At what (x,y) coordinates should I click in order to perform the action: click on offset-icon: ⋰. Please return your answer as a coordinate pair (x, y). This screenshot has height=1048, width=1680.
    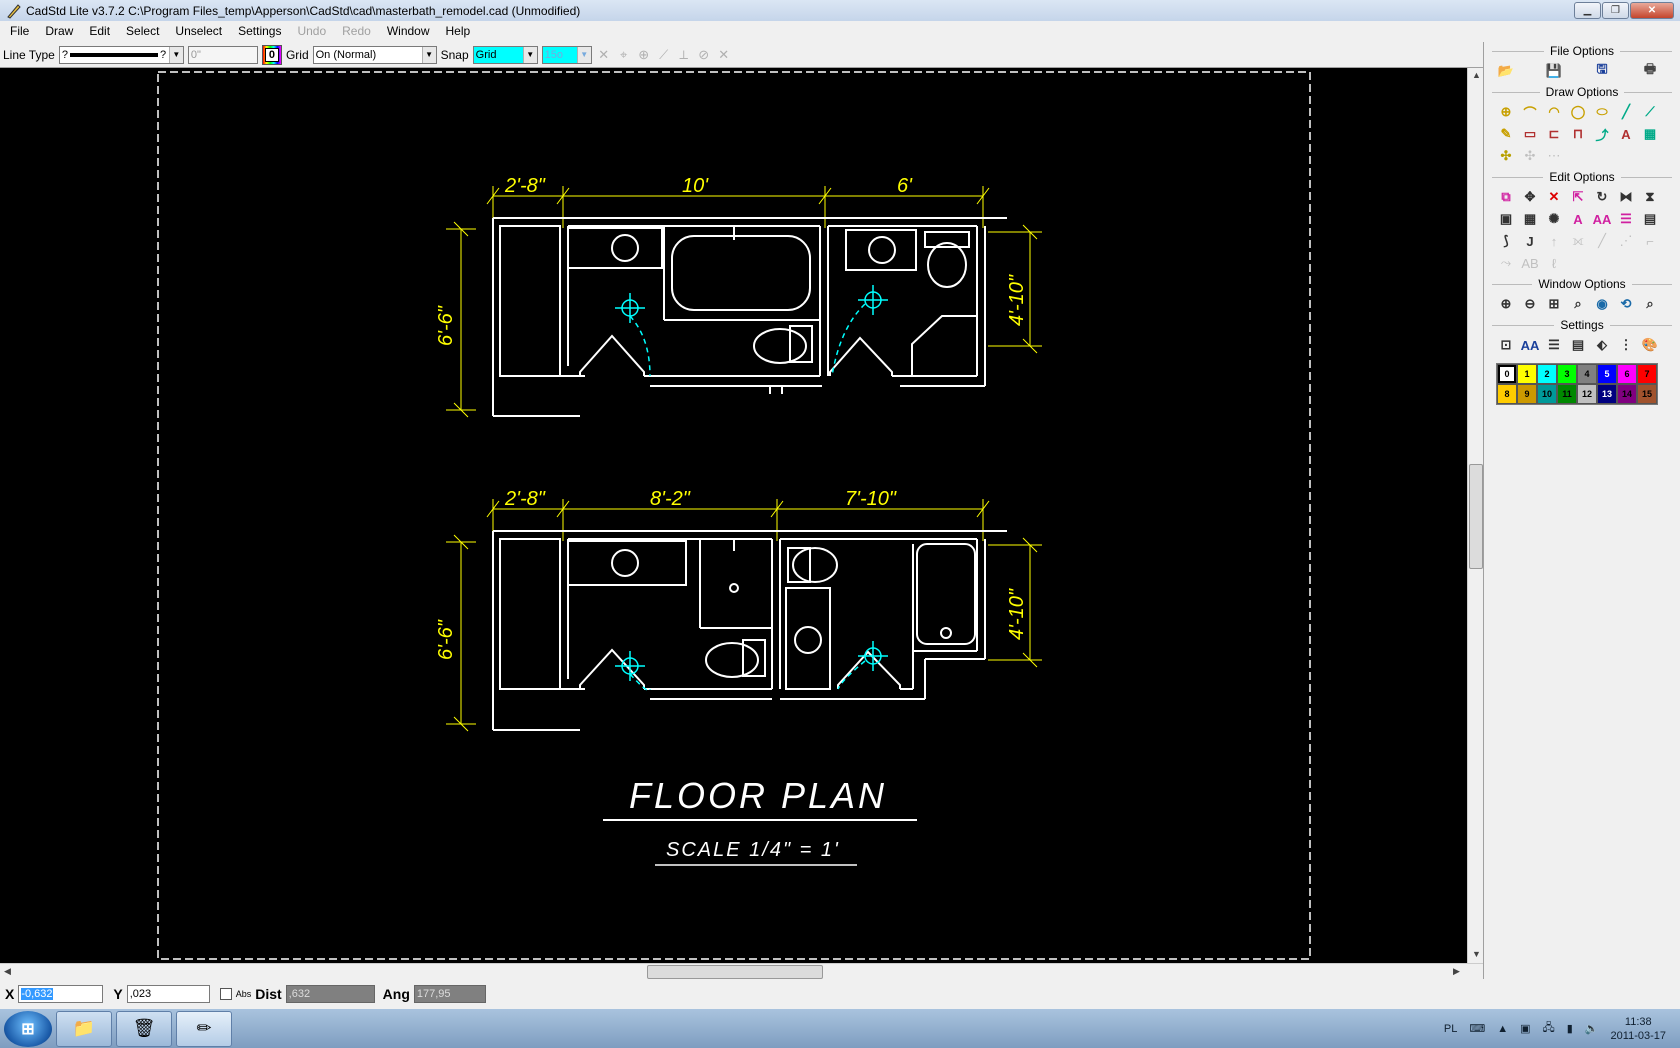
    Looking at the image, I should click on (1626, 241).